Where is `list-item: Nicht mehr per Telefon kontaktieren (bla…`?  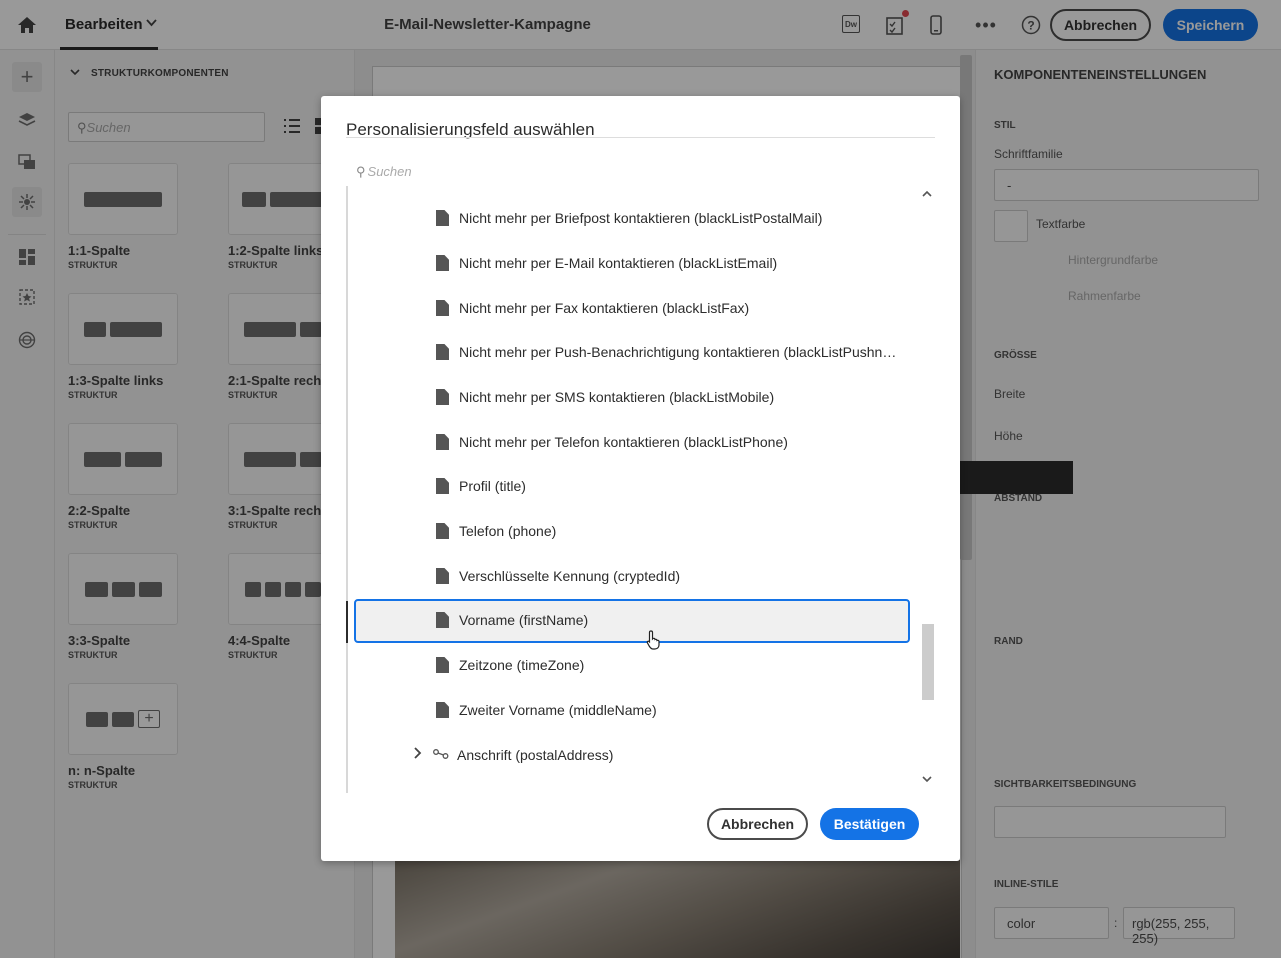
list-item: Nicht mehr per Telefon kontaktieren (bla… is located at coordinates (632, 443).